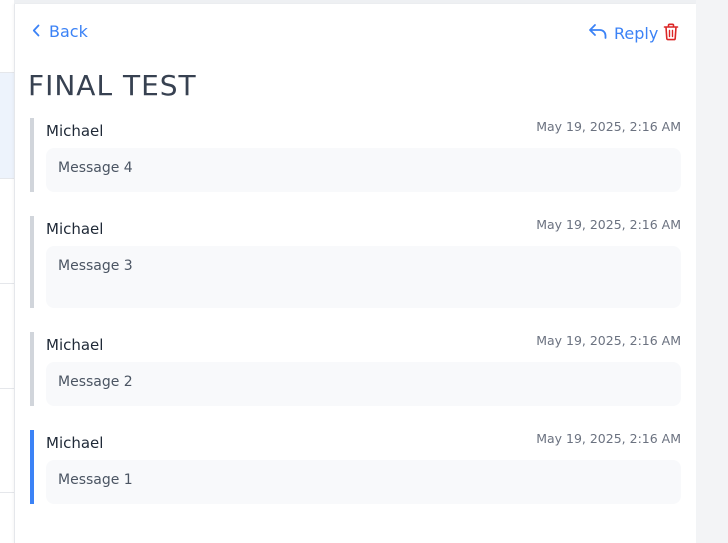 The image size is (728, 543). Describe the element at coordinates (712, 271) in the screenshot. I see `right-gutter` at that location.